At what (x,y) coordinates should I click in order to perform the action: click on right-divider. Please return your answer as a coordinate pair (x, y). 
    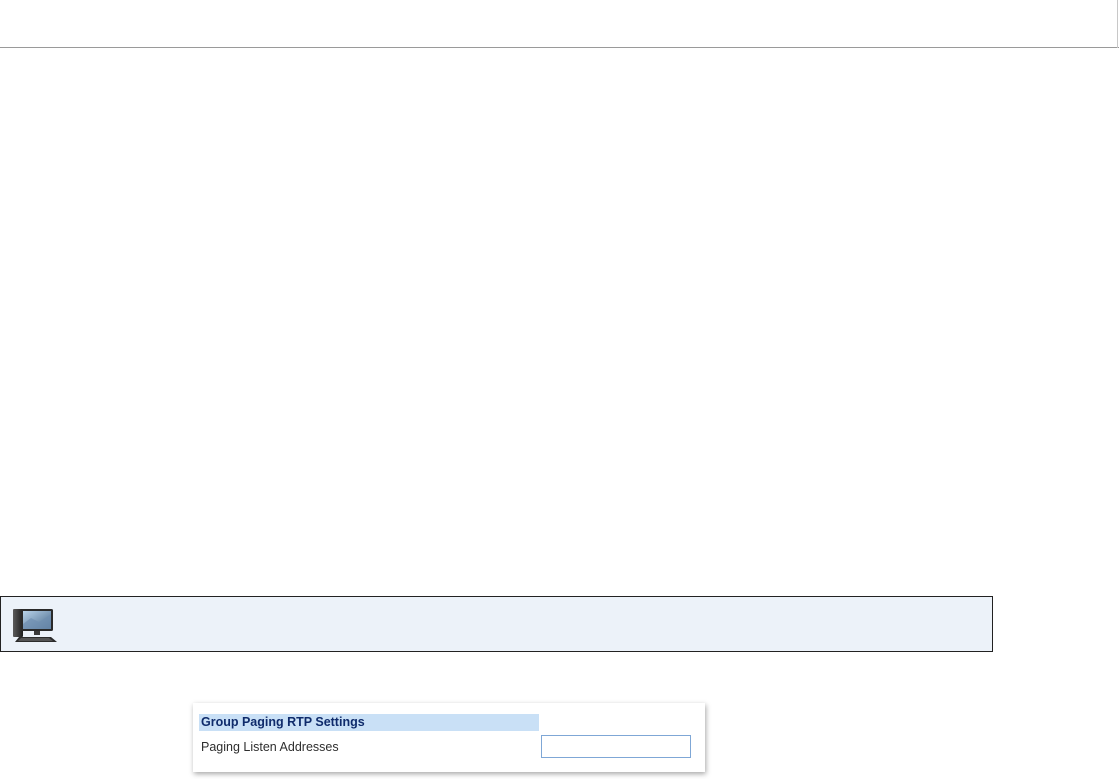
    Looking at the image, I should click on (1117, 24).